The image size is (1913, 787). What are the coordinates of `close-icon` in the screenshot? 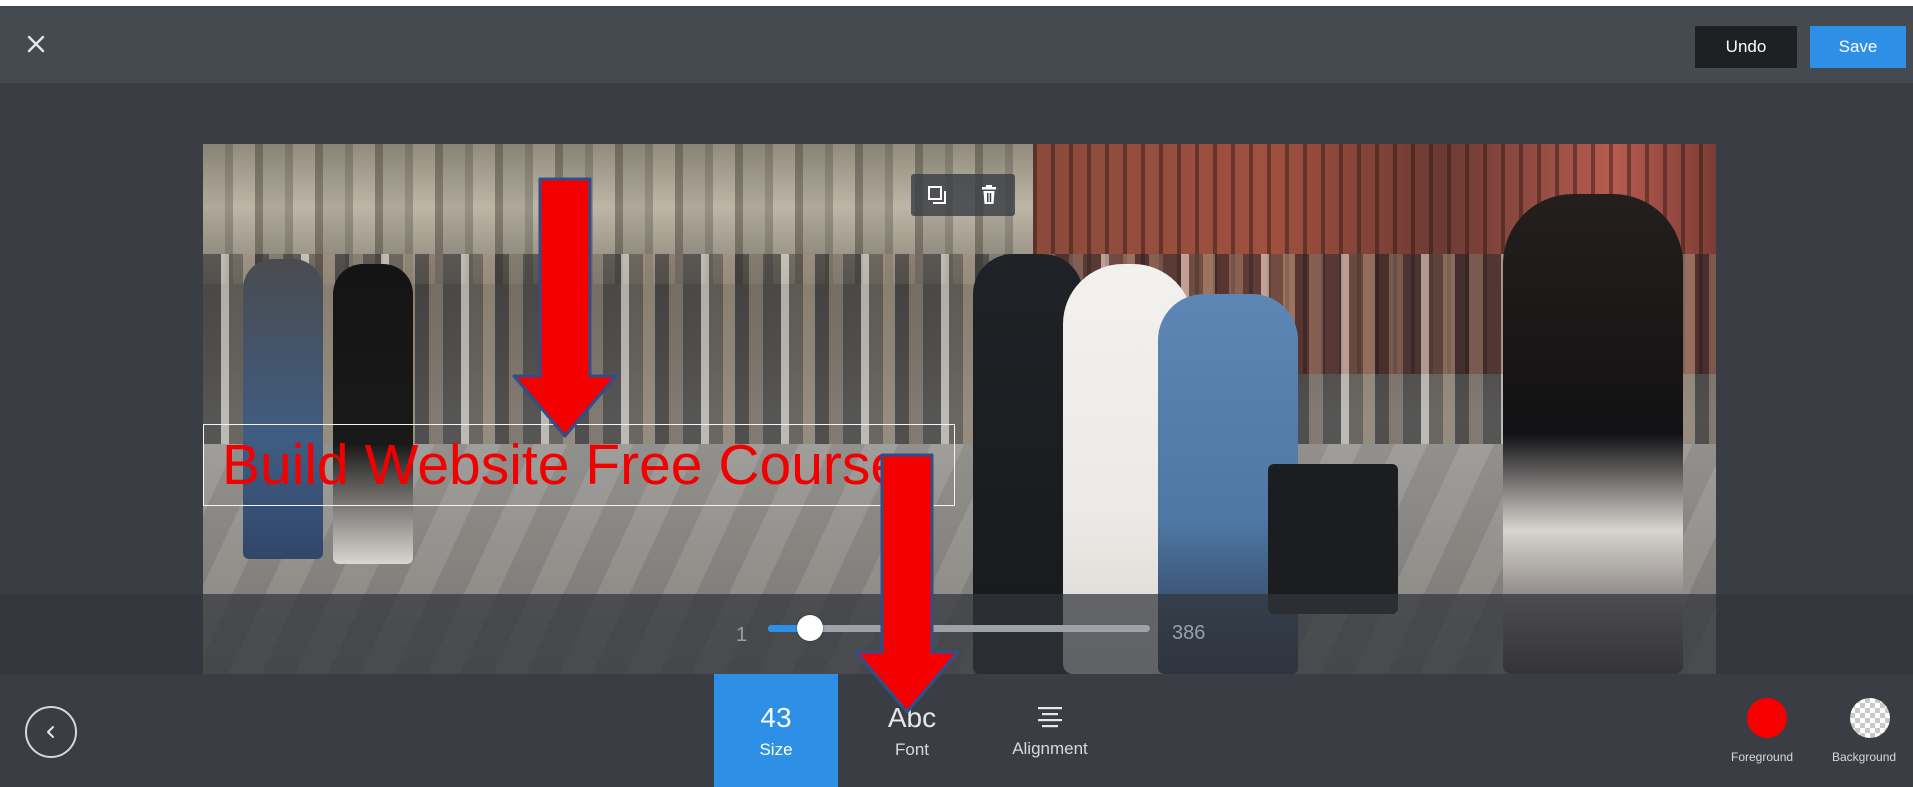 It's located at (36, 44).